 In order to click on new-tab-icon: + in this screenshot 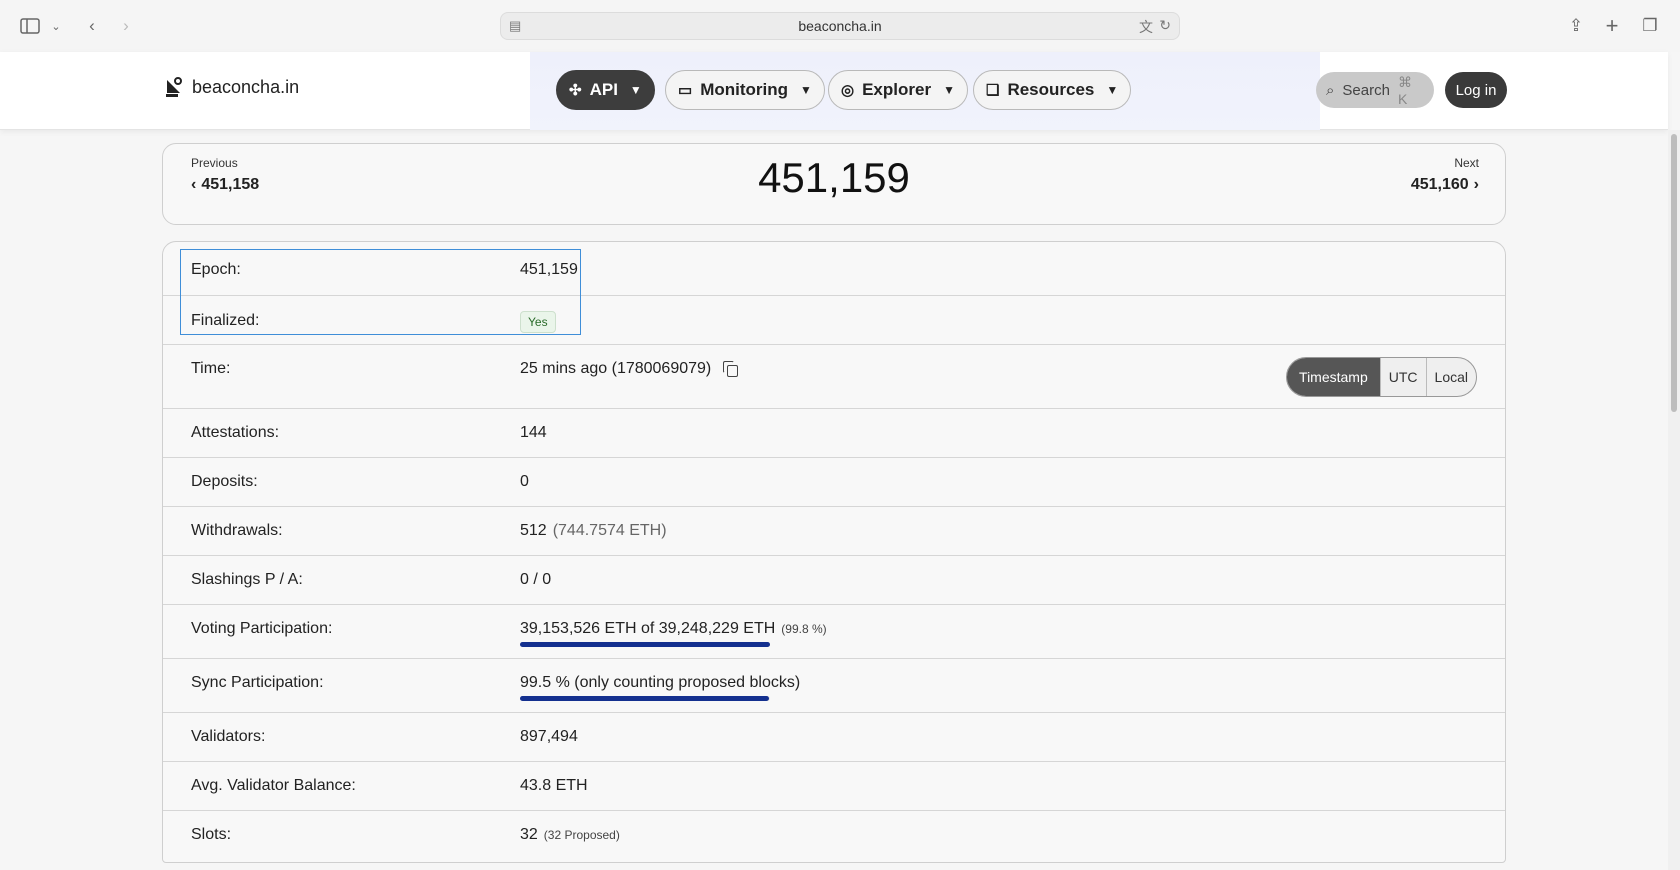, I will do `click(1612, 25)`.